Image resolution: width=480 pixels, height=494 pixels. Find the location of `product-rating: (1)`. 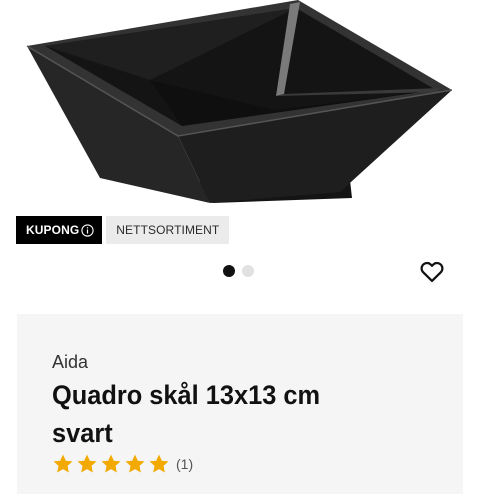

product-rating: (1) is located at coordinates (122, 464).